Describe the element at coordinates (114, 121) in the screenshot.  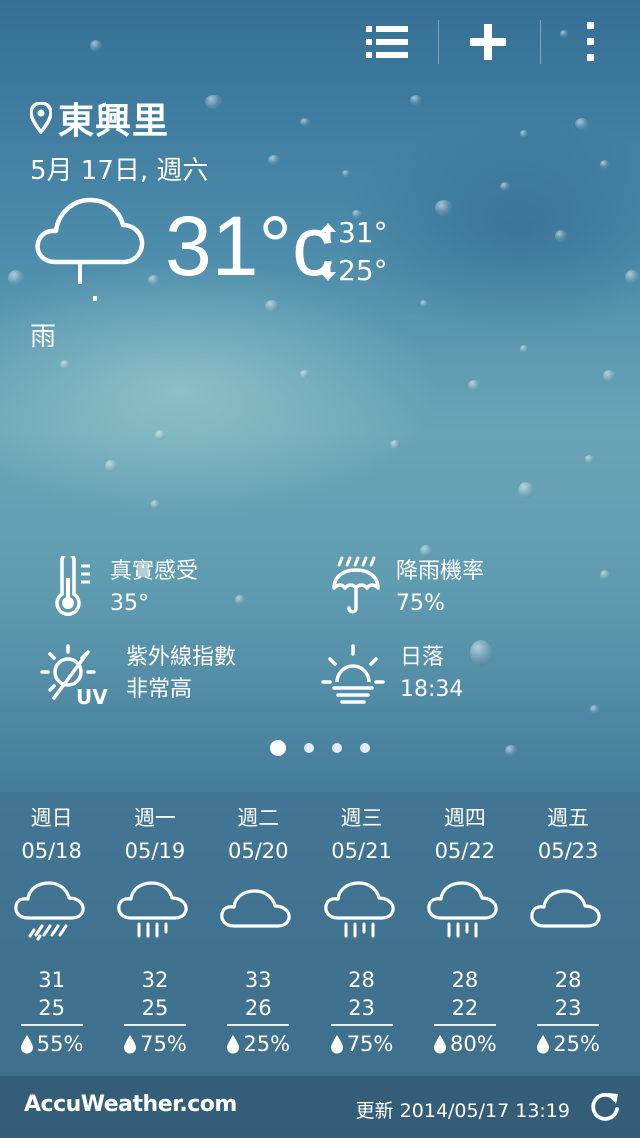
I see `location-name: 東興里` at that location.